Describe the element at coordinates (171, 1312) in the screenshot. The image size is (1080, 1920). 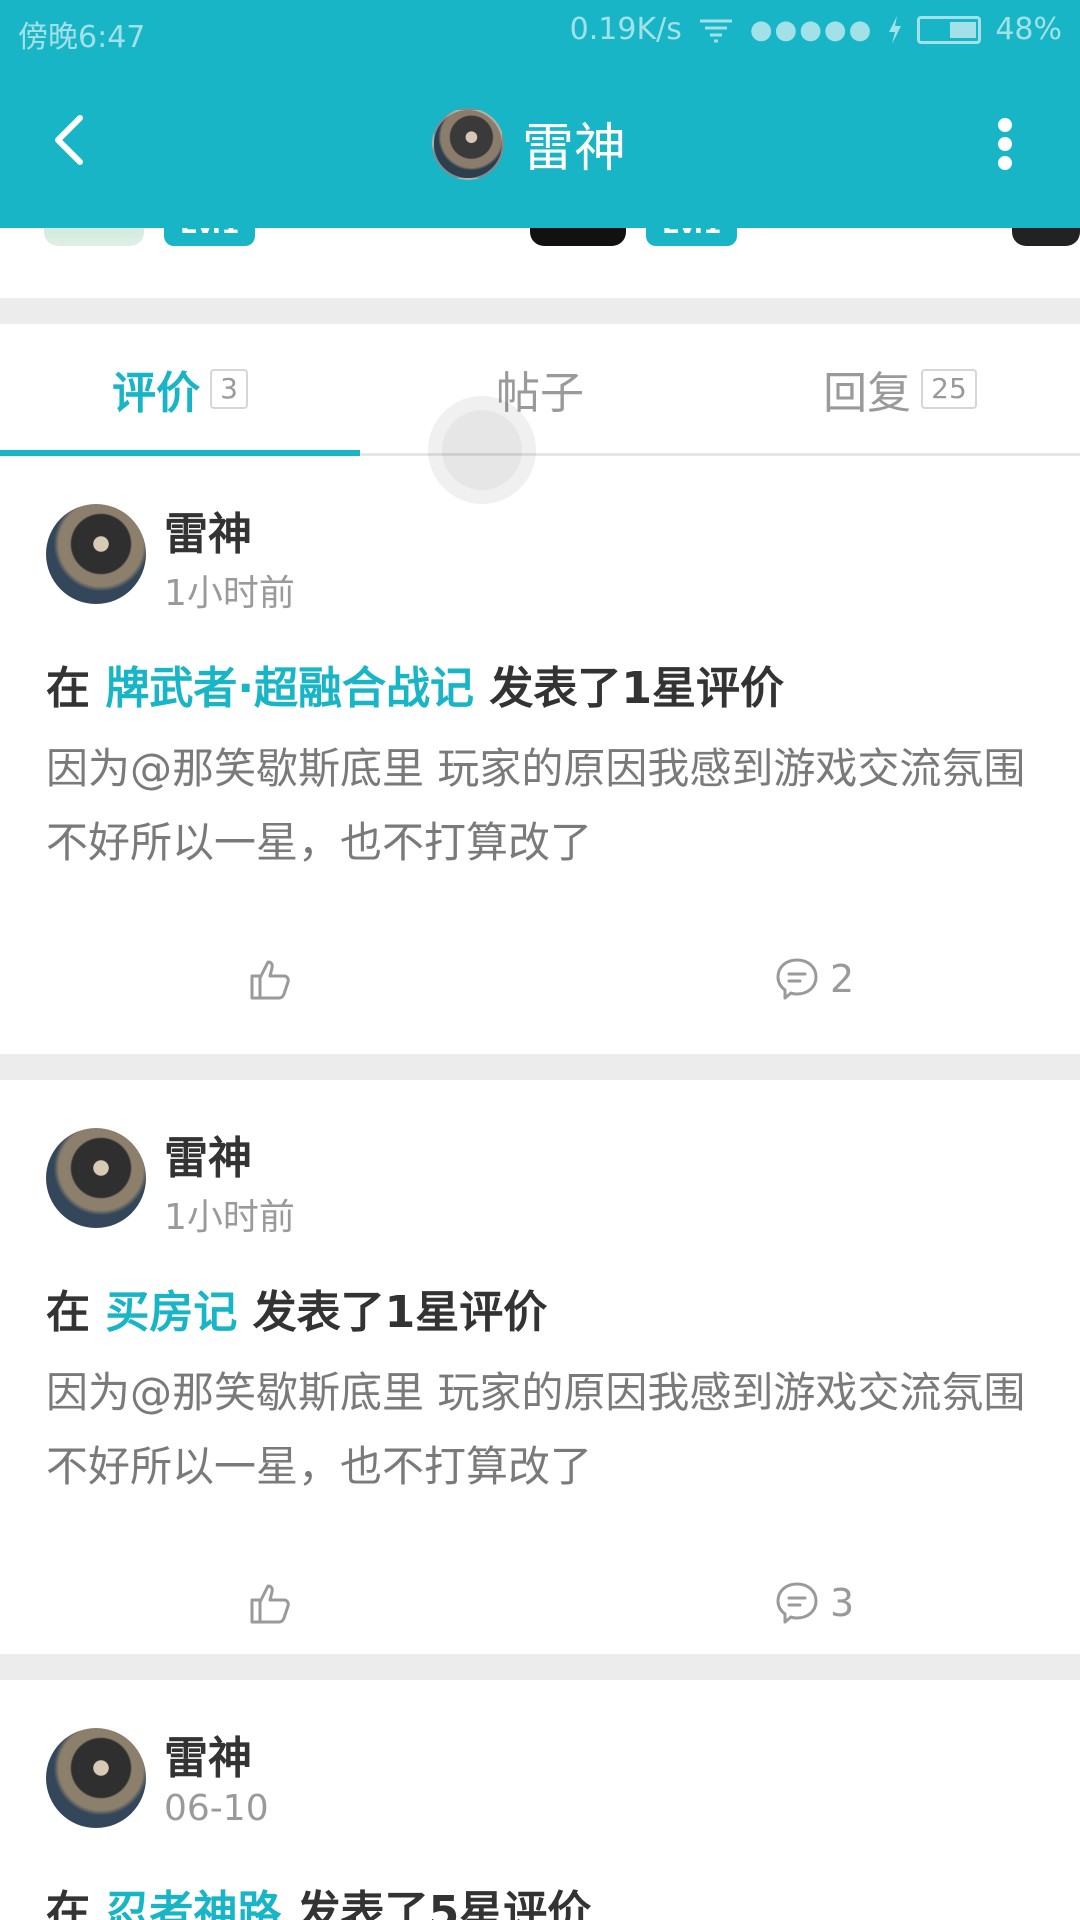
I see `game-link: 买房记` at that location.